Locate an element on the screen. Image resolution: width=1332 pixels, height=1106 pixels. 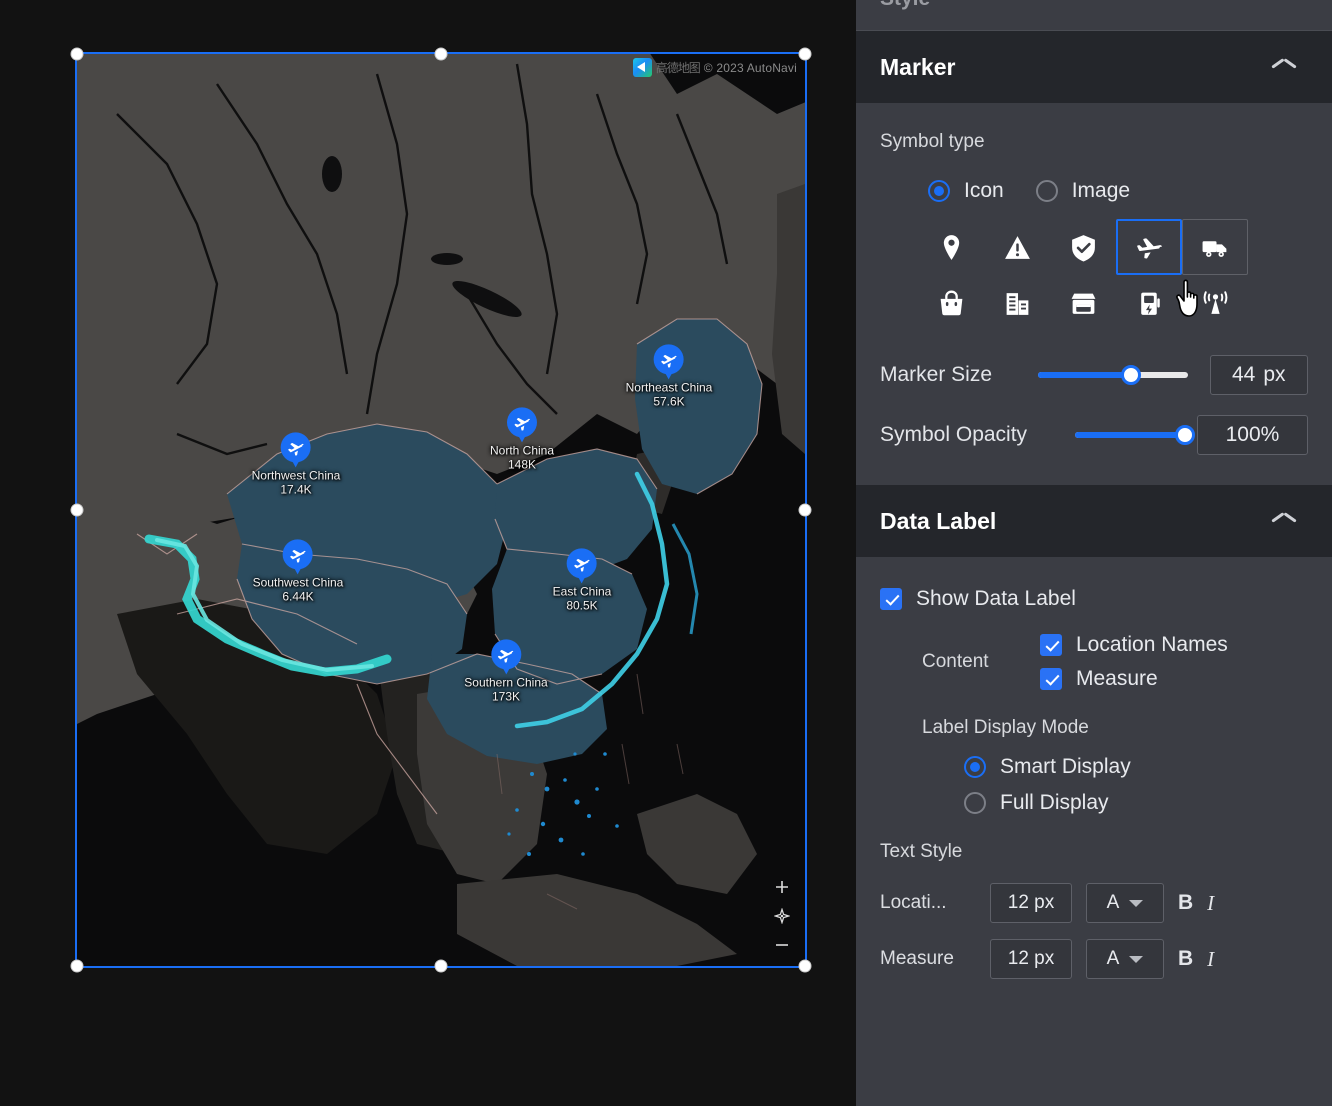
measure-font-size-input: 12 px is located at coordinates (1031, 959).